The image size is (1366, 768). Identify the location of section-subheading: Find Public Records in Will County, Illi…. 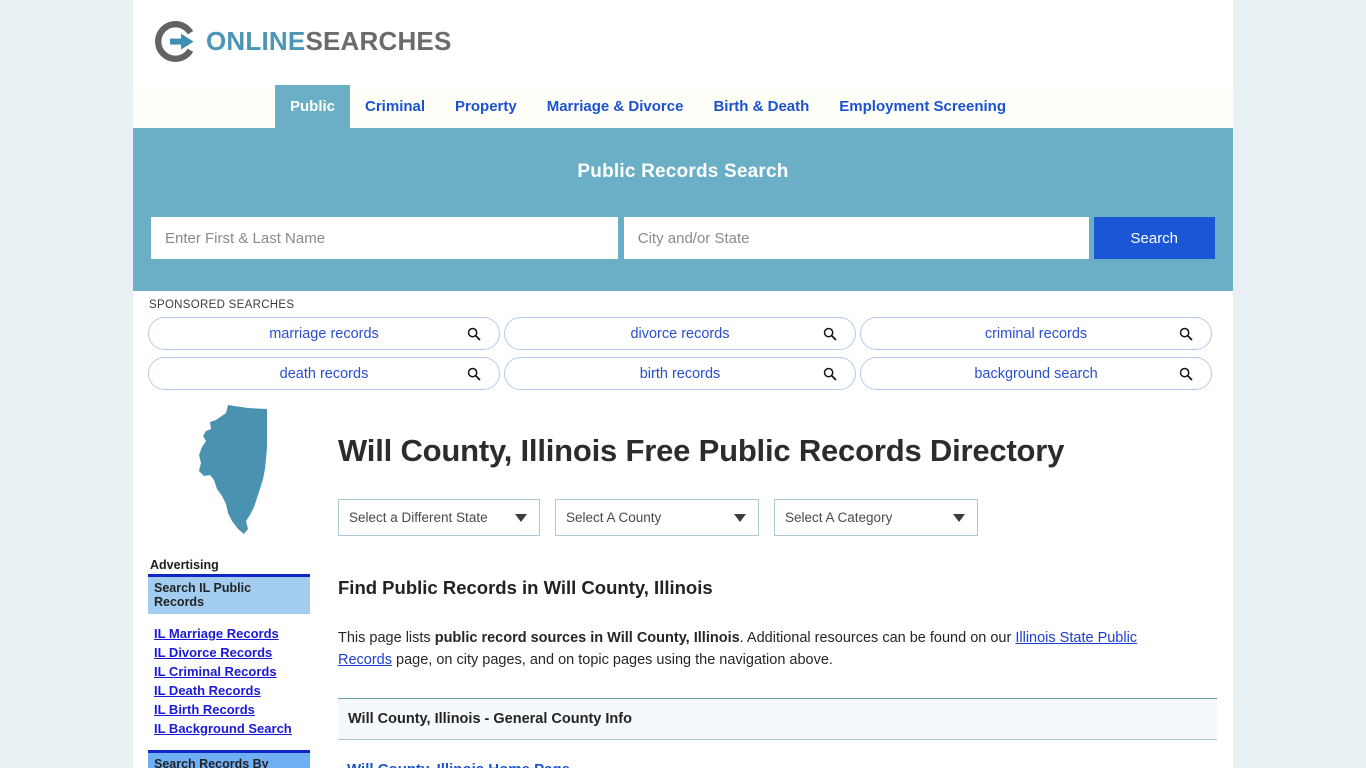
(525, 588).